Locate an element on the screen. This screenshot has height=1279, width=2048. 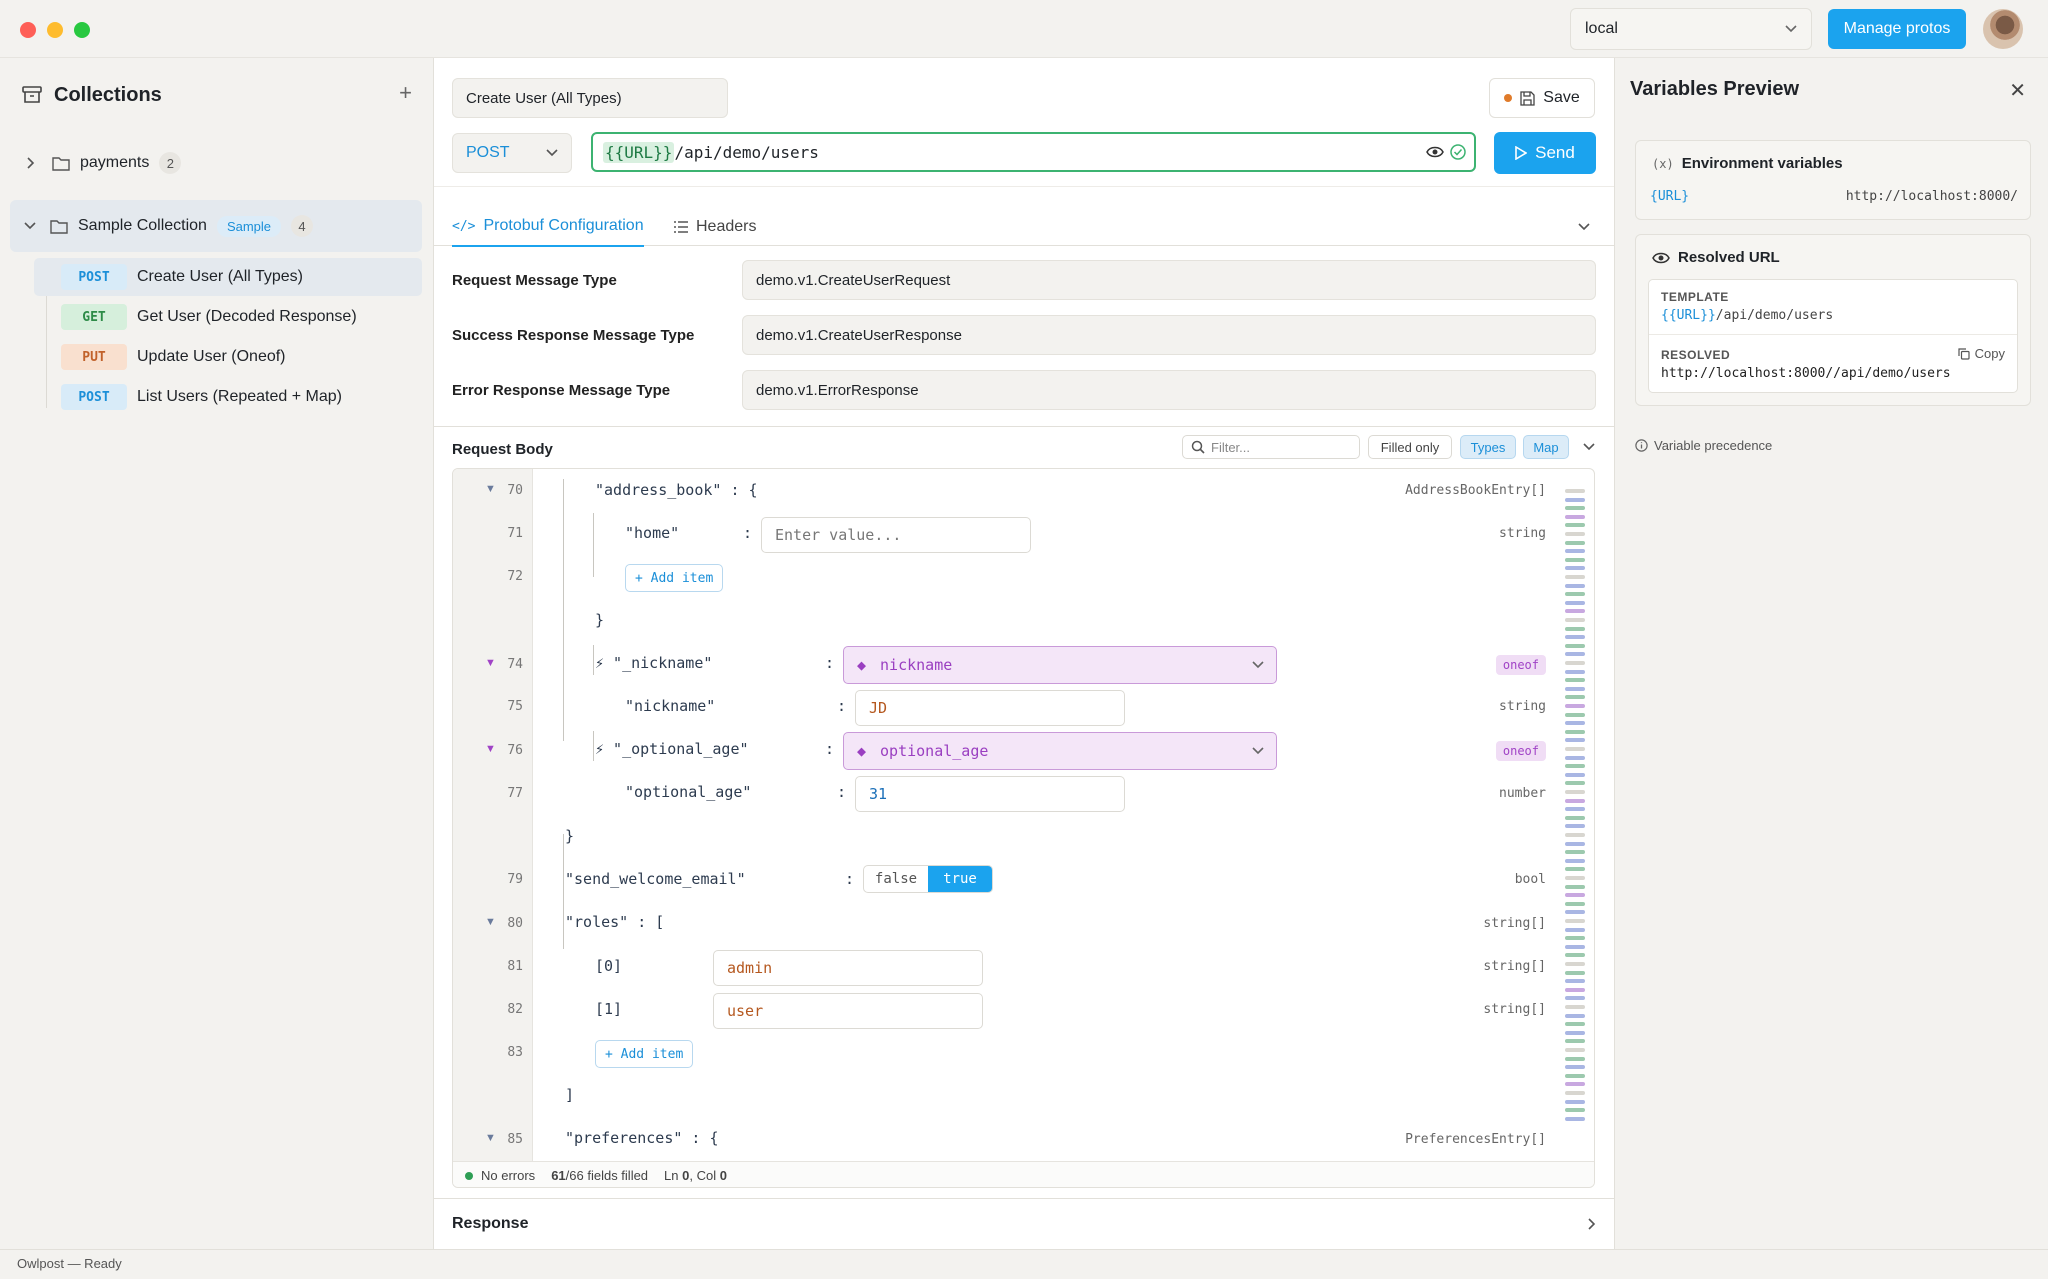
save-label: Save is located at coordinates (1561, 97).